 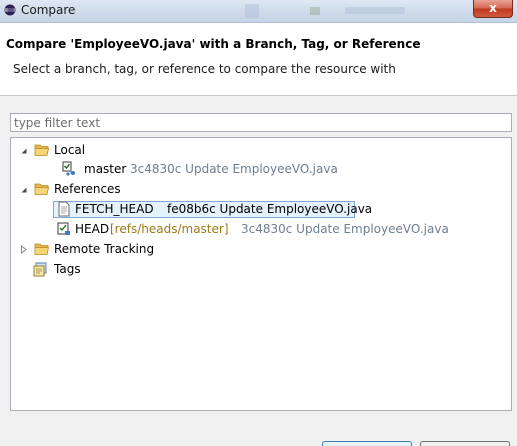 I want to click on ref-commit-head: 3c4830c Update EmployeeVO.java, so click(x=345, y=229).